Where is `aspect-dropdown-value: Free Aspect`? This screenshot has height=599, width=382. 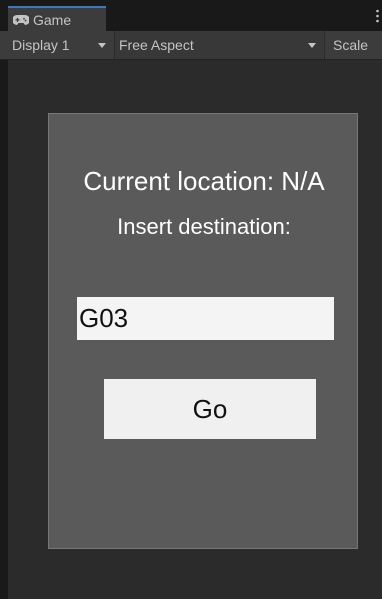
aspect-dropdown-value: Free Aspect is located at coordinates (156, 45).